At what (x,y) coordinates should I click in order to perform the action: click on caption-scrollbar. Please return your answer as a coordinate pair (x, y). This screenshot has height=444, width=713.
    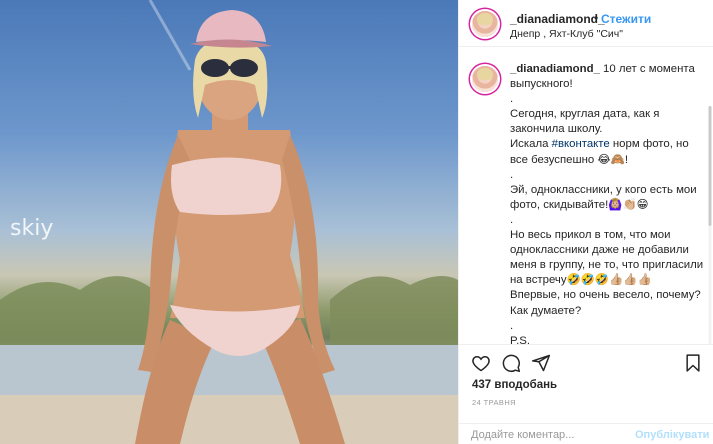
    Looking at the image, I should click on (710, 225).